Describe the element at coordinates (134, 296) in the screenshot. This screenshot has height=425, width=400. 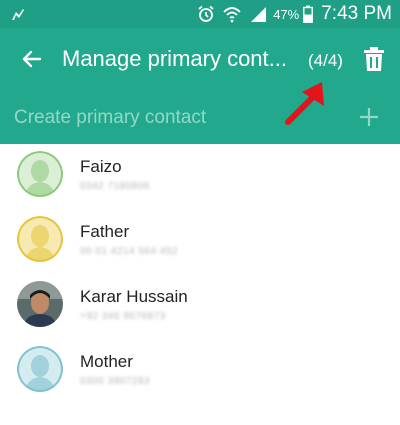
I see `contact-name: Karar Hussain` at that location.